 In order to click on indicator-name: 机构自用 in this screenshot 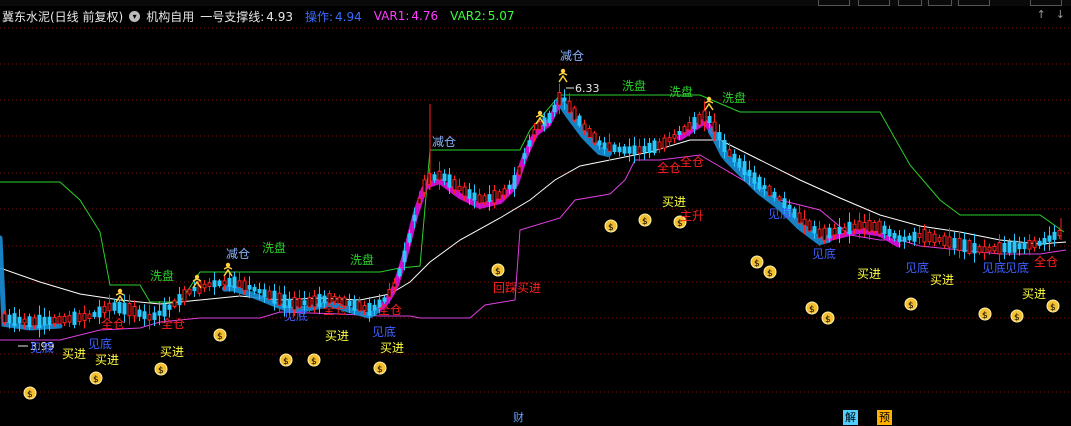, I will do `click(170, 16)`.